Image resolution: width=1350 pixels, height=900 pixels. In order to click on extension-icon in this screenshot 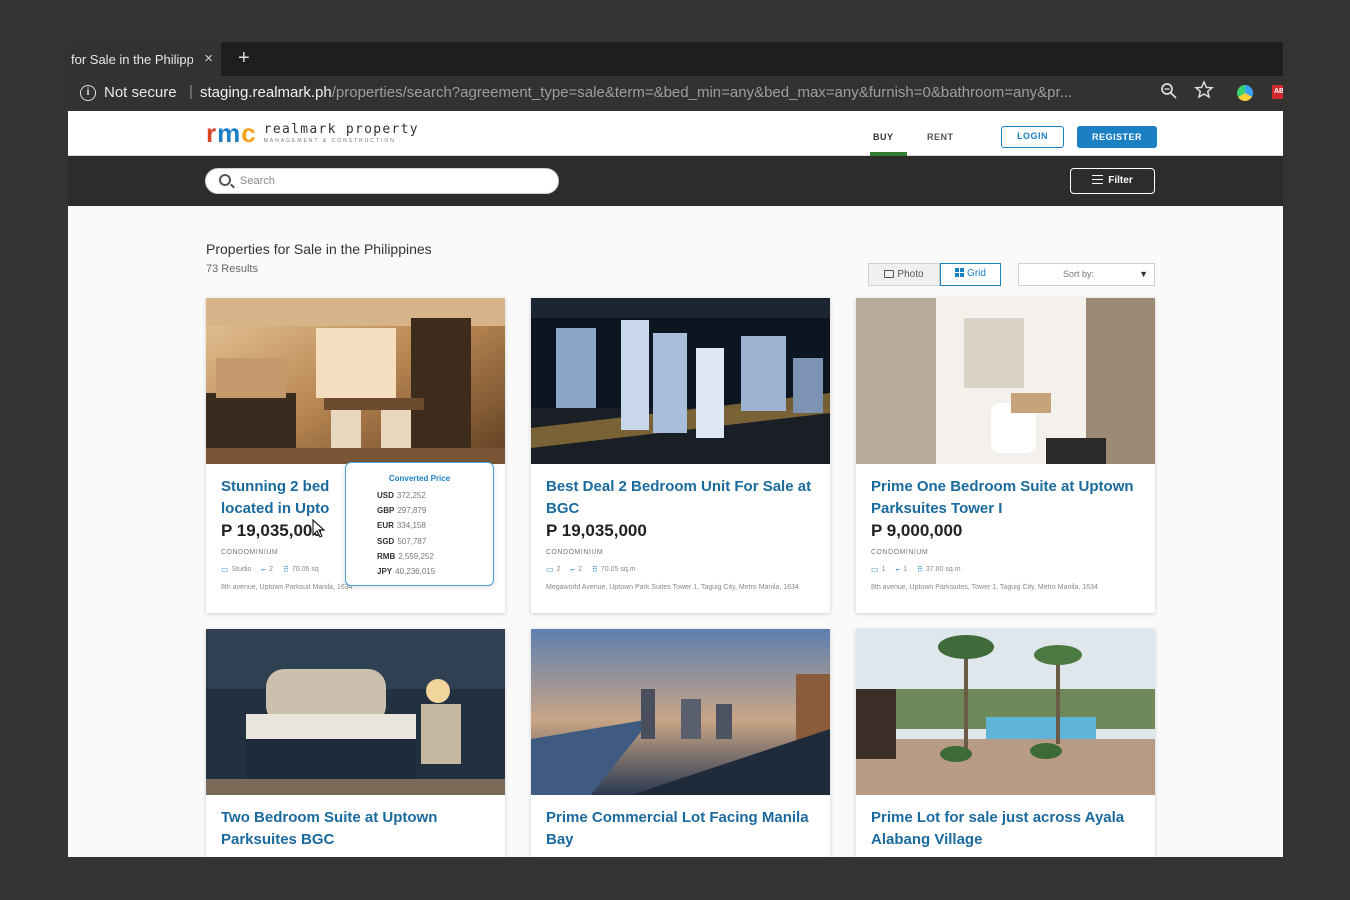, I will do `click(1245, 93)`.